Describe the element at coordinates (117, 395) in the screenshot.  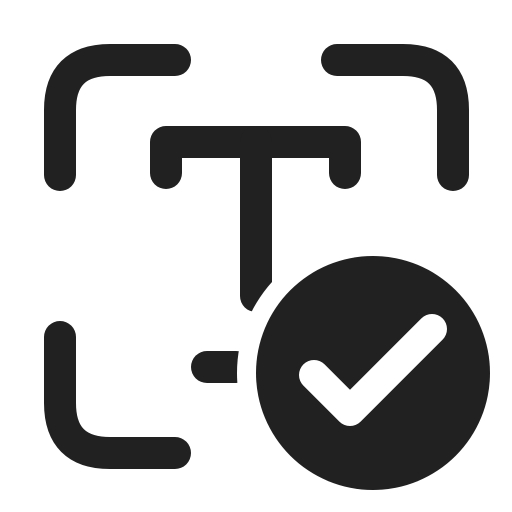
I see `frame-corner-bottom-left` at that location.